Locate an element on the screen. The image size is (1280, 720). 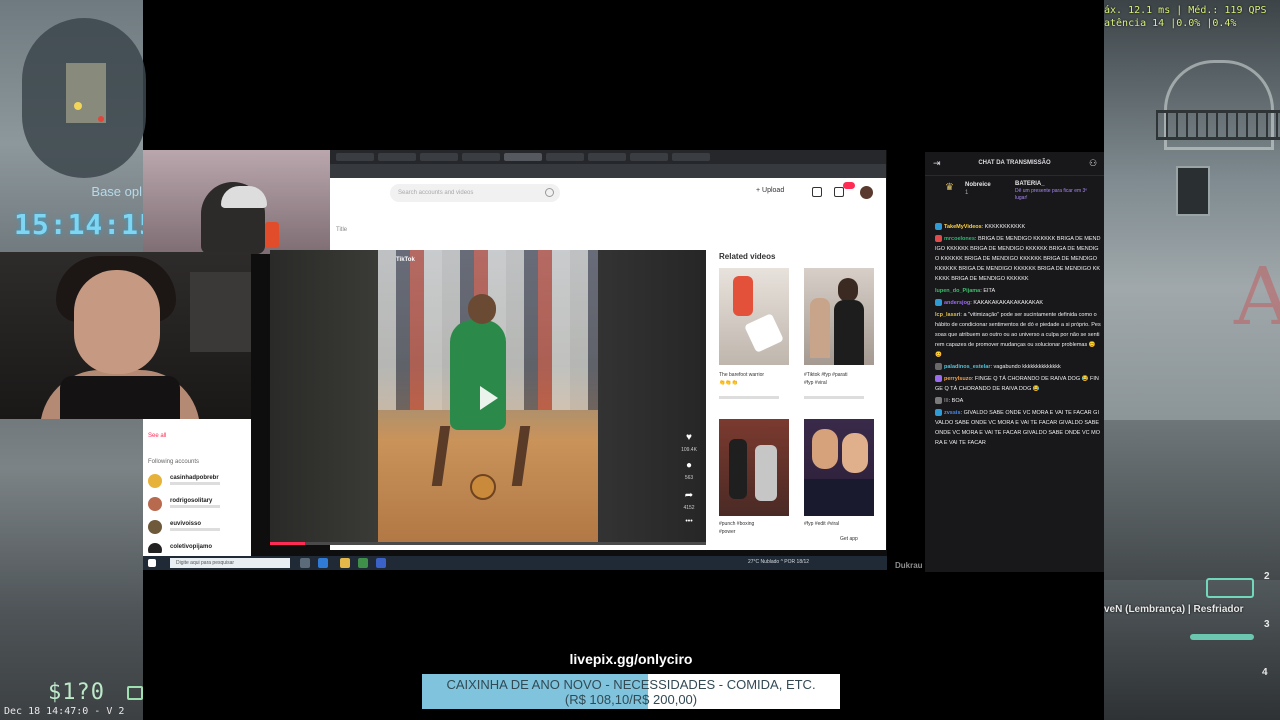
related-videos-title: Related videos is located at coordinates (747, 256).